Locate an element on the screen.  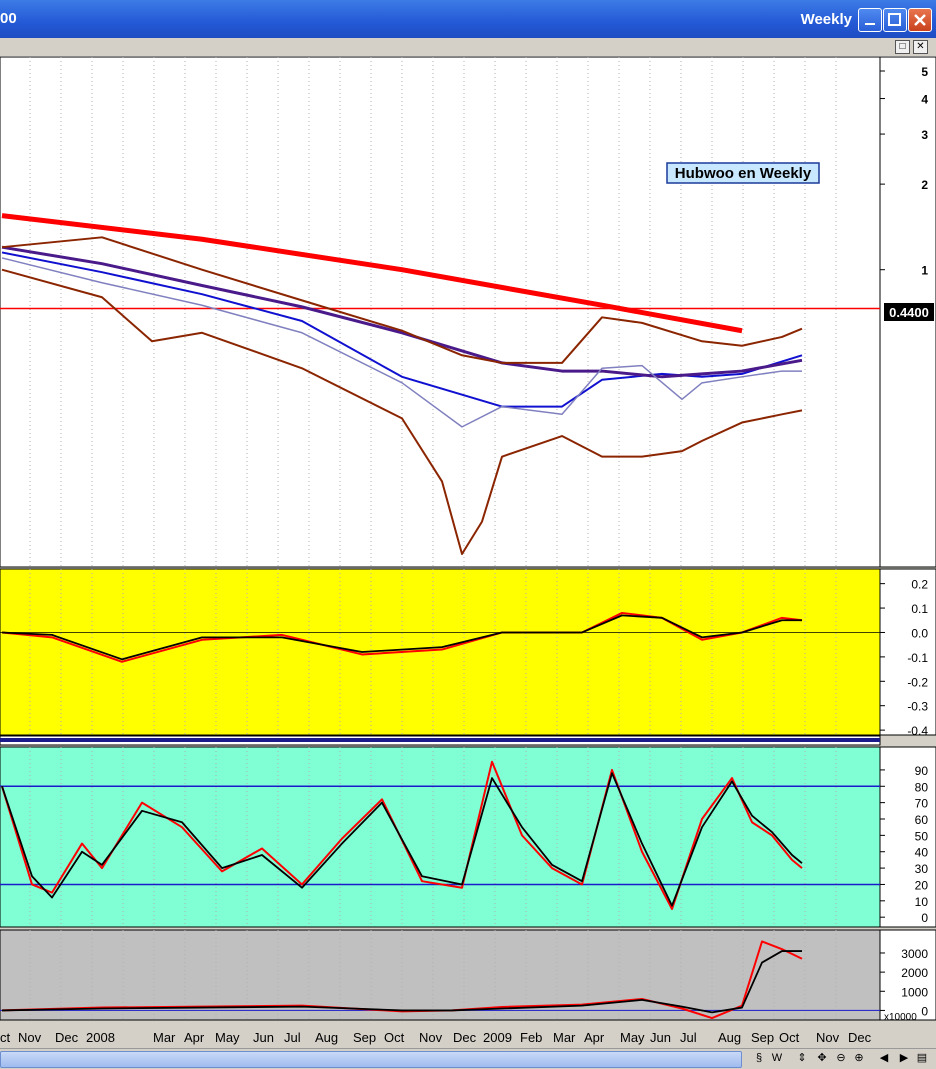
macd-tick-label: 0.1 is located at coordinates (919, 609).